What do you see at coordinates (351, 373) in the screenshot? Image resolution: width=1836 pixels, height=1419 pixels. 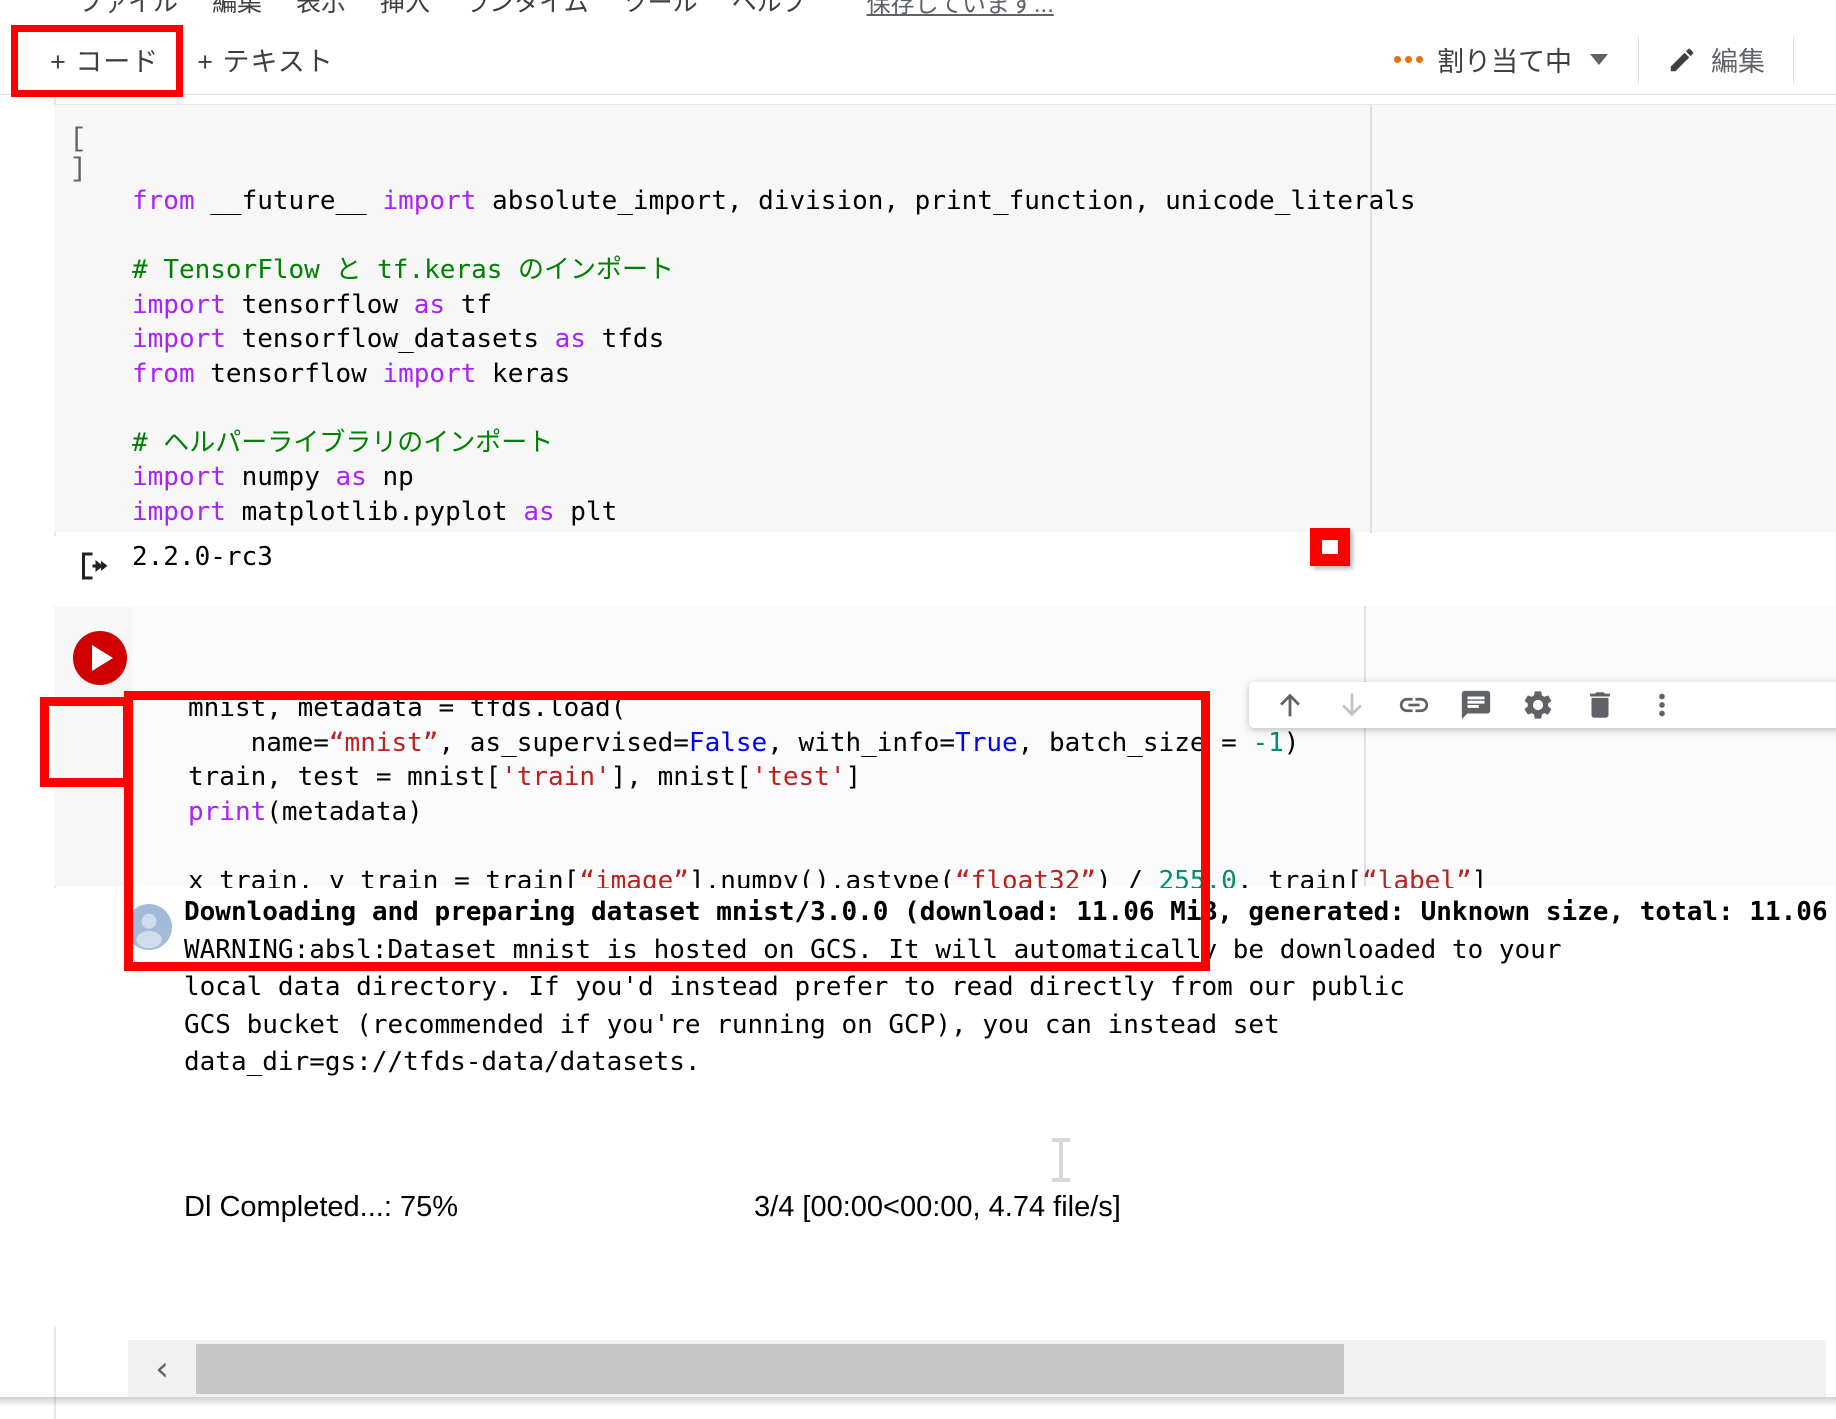 I see `code-line: from tensorflow import keras` at bounding box center [351, 373].